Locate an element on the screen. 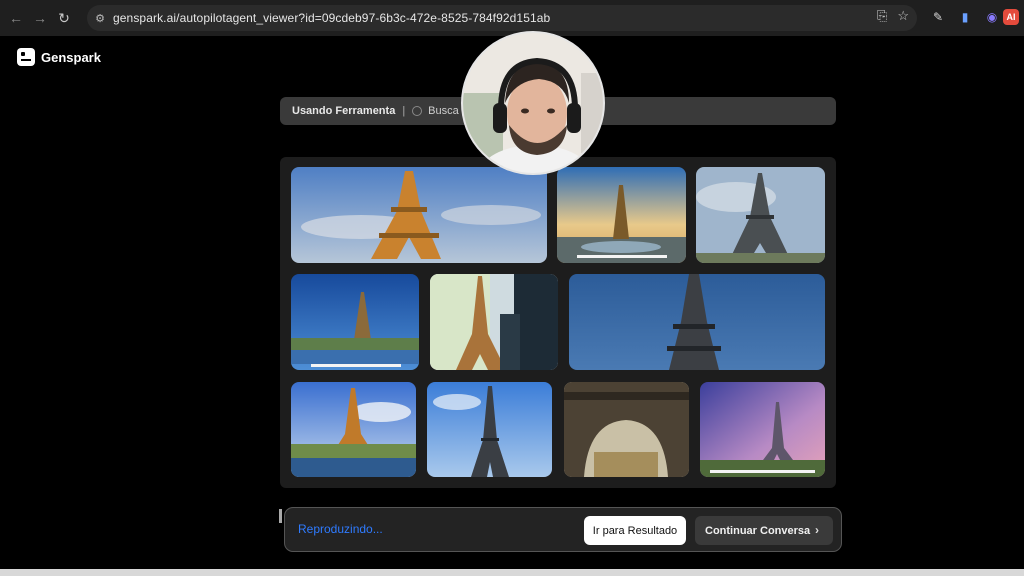 This screenshot has height=576, width=1024. go-to-result-button: Ir para Resultado is located at coordinates (635, 530).